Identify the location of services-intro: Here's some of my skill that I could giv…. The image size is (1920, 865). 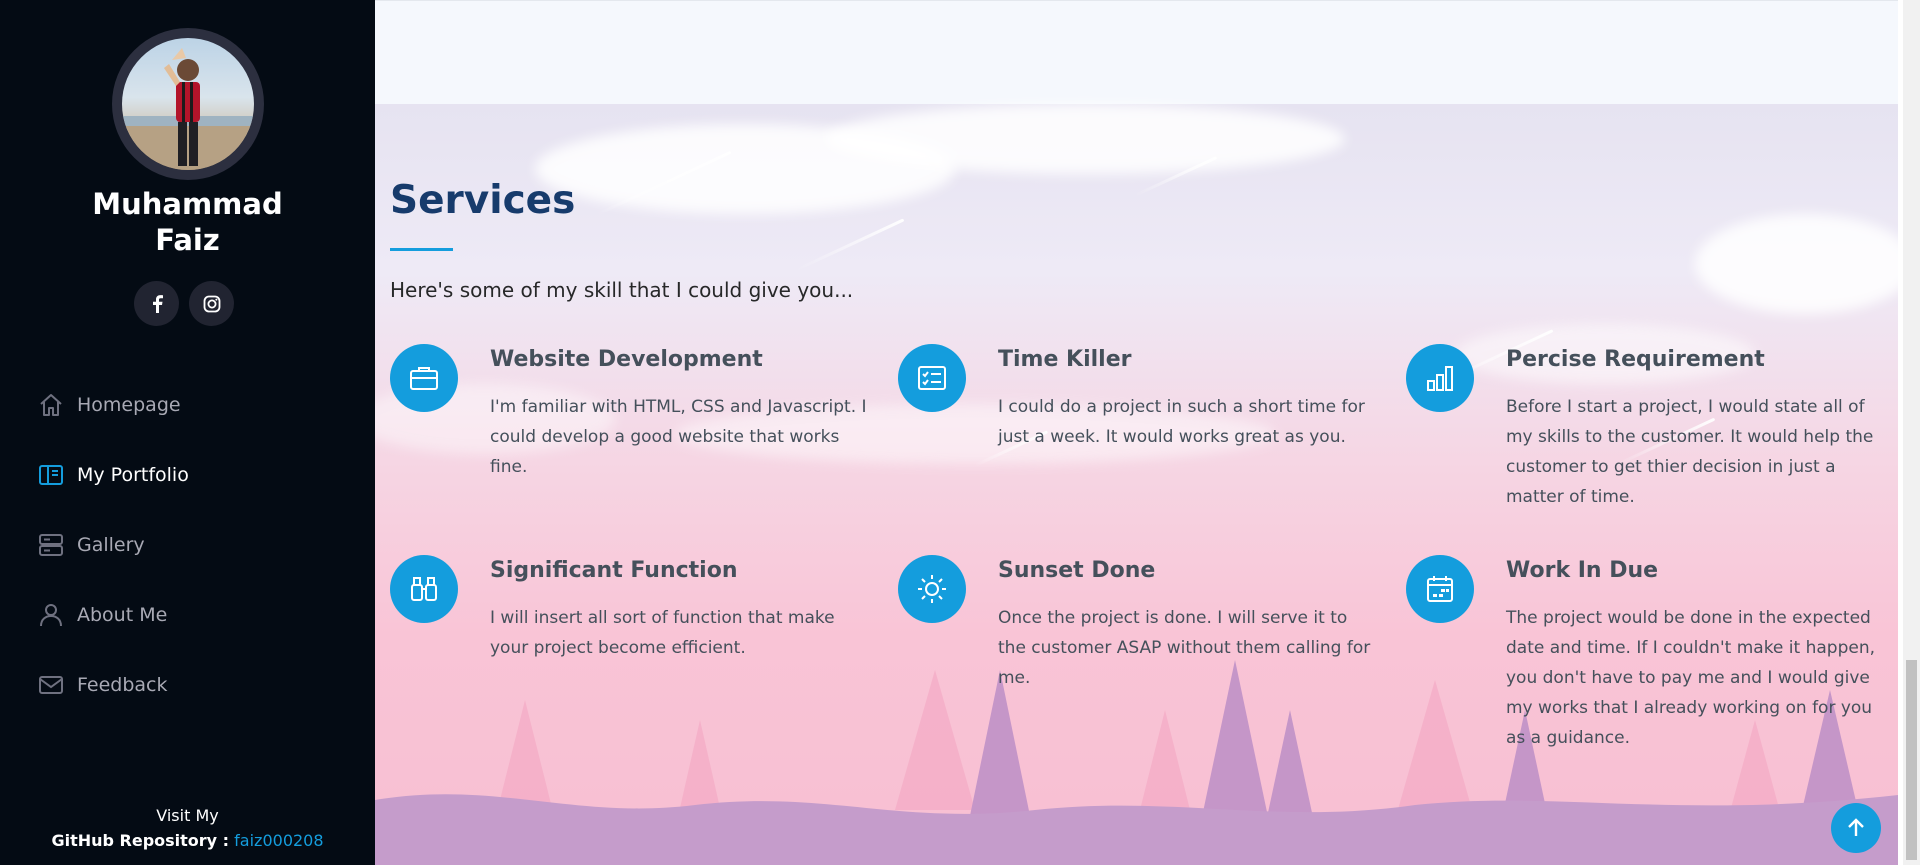
(622, 290).